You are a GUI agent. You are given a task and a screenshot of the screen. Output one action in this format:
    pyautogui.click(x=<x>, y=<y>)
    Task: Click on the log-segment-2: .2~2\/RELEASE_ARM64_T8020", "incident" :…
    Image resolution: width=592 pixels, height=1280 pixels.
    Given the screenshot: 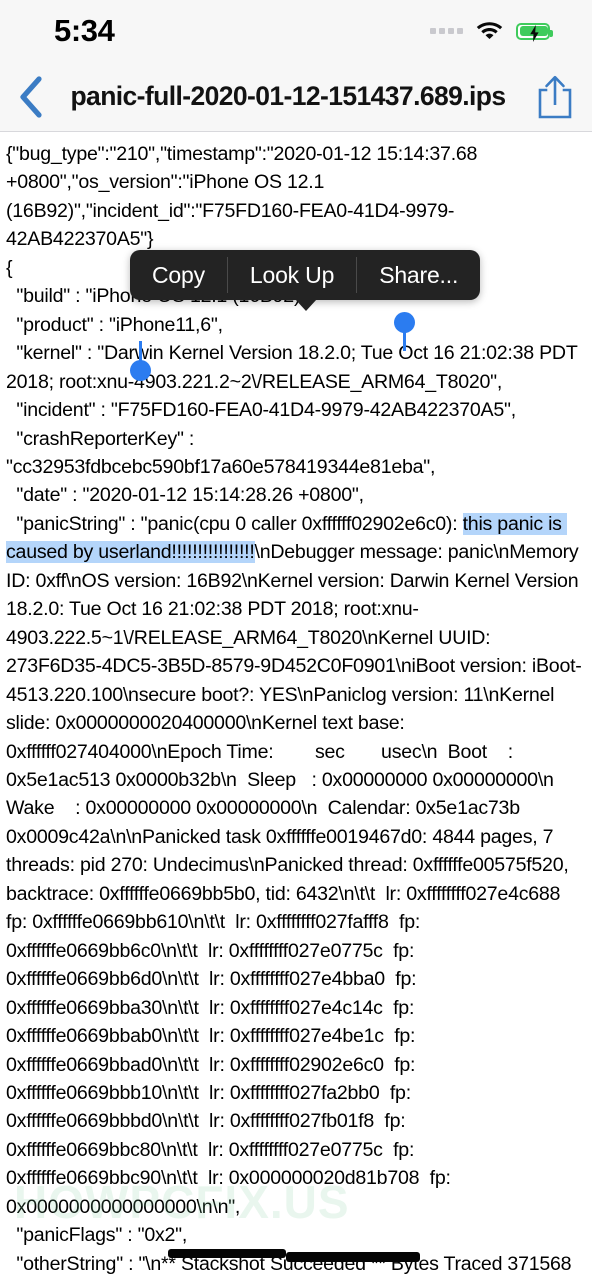 What is the action you would take?
    pyautogui.click(x=261, y=452)
    